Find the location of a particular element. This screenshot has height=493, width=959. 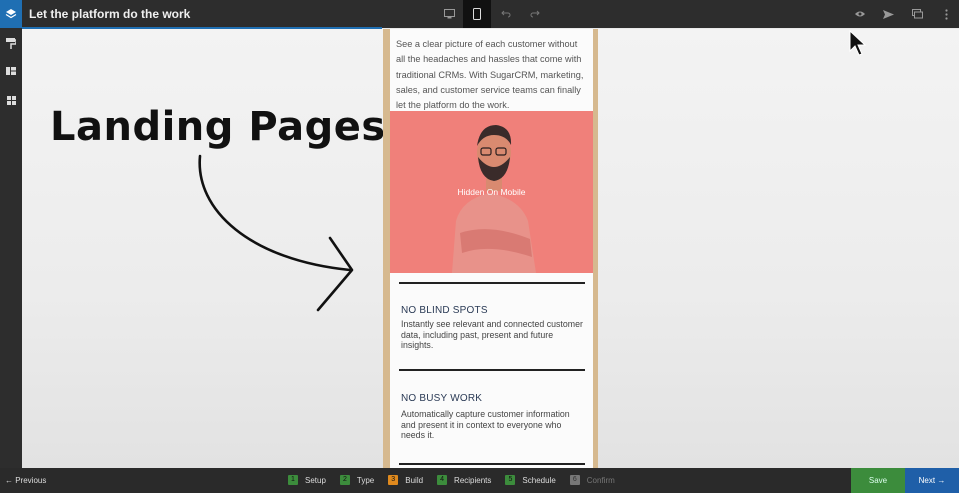

step-schedule: 5 Schedule is located at coordinates (530, 480).